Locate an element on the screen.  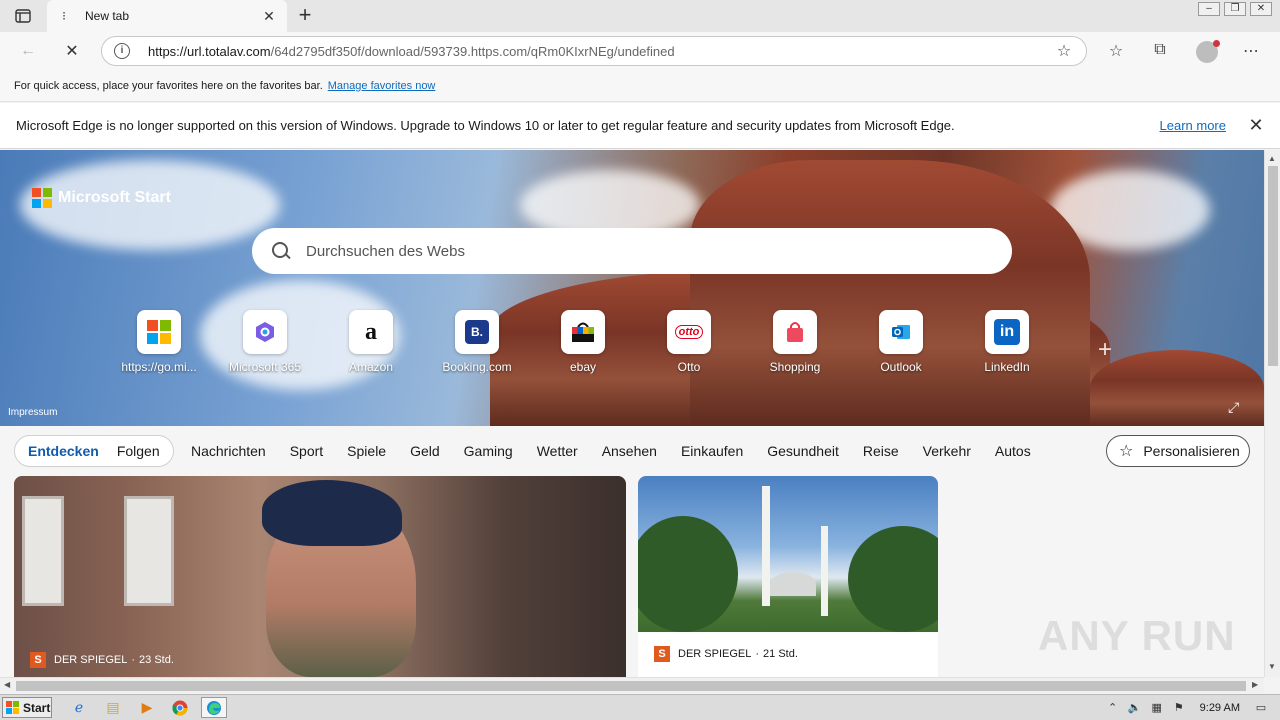
clock: 9:29 AM is located at coordinates (1220, 708).